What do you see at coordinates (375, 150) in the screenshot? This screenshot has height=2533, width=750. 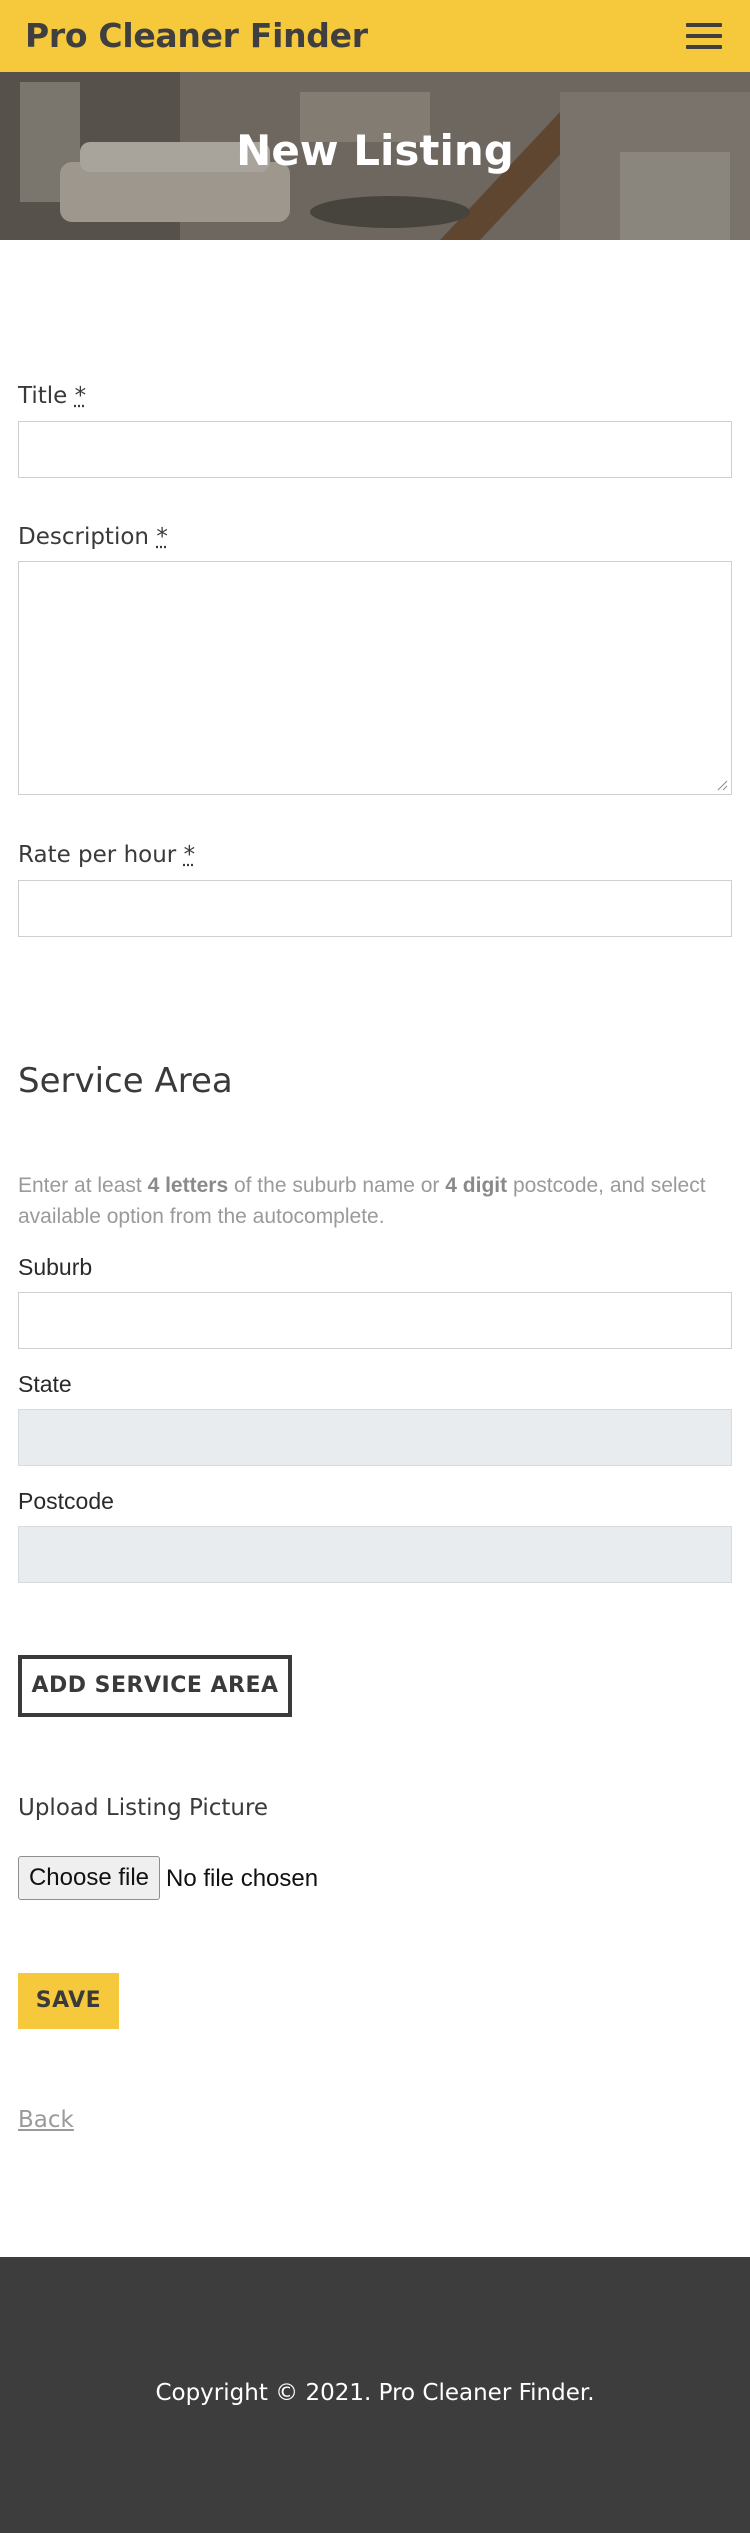 I see `page-title: New Listing` at bounding box center [375, 150].